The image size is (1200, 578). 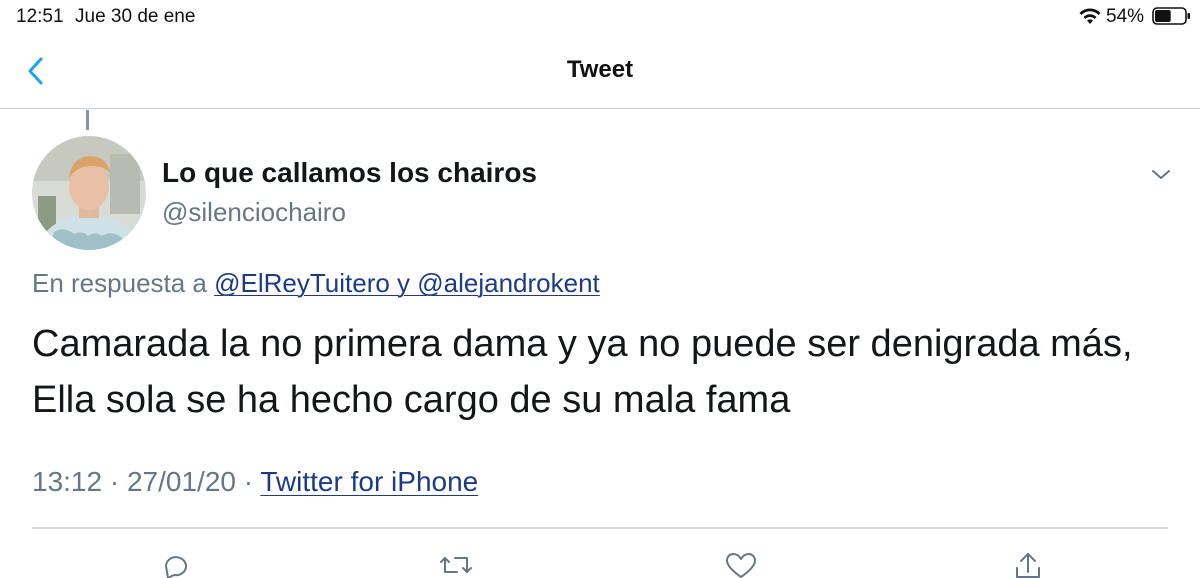 What do you see at coordinates (741, 565) in the screenshot?
I see `like-icon` at bounding box center [741, 565].